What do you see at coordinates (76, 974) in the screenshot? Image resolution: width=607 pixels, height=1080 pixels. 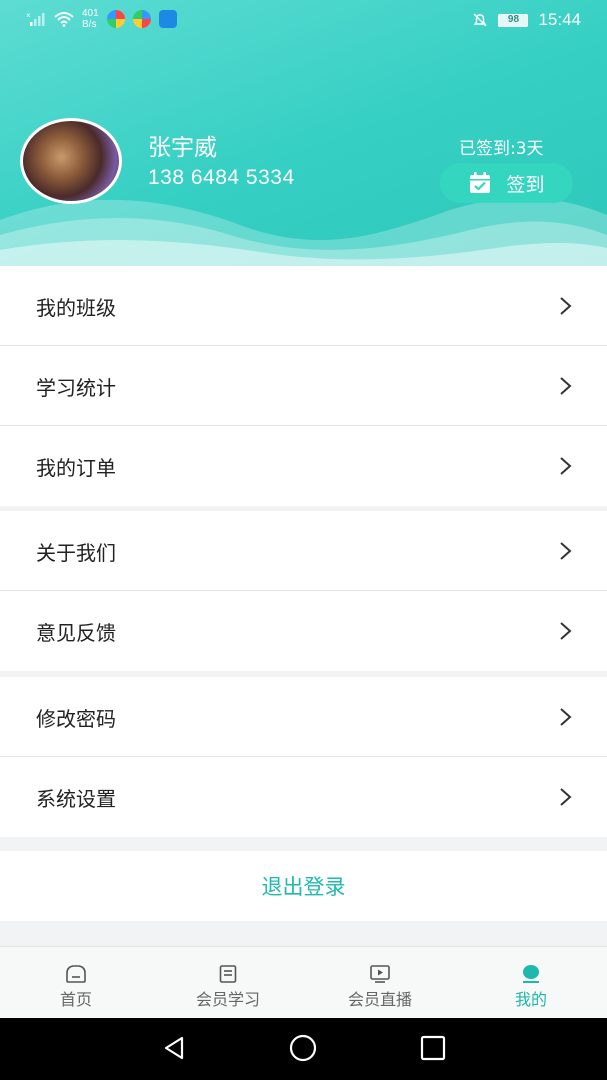 I see `home-icon` at bounding box center [76, 974].